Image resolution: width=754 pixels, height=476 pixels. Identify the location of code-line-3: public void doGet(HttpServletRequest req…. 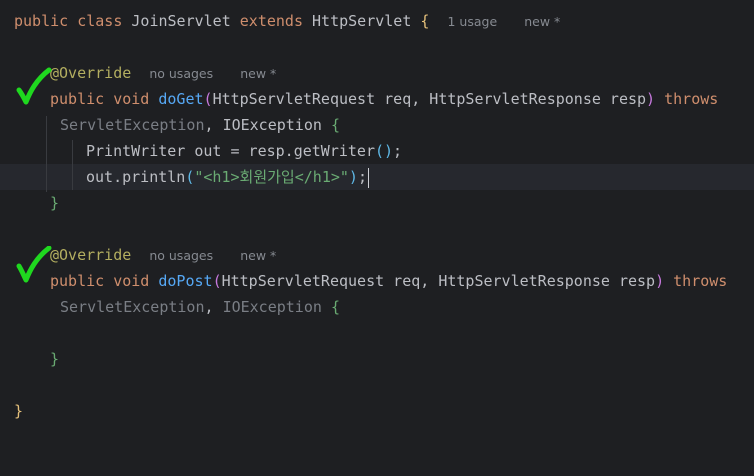
(377, 99).